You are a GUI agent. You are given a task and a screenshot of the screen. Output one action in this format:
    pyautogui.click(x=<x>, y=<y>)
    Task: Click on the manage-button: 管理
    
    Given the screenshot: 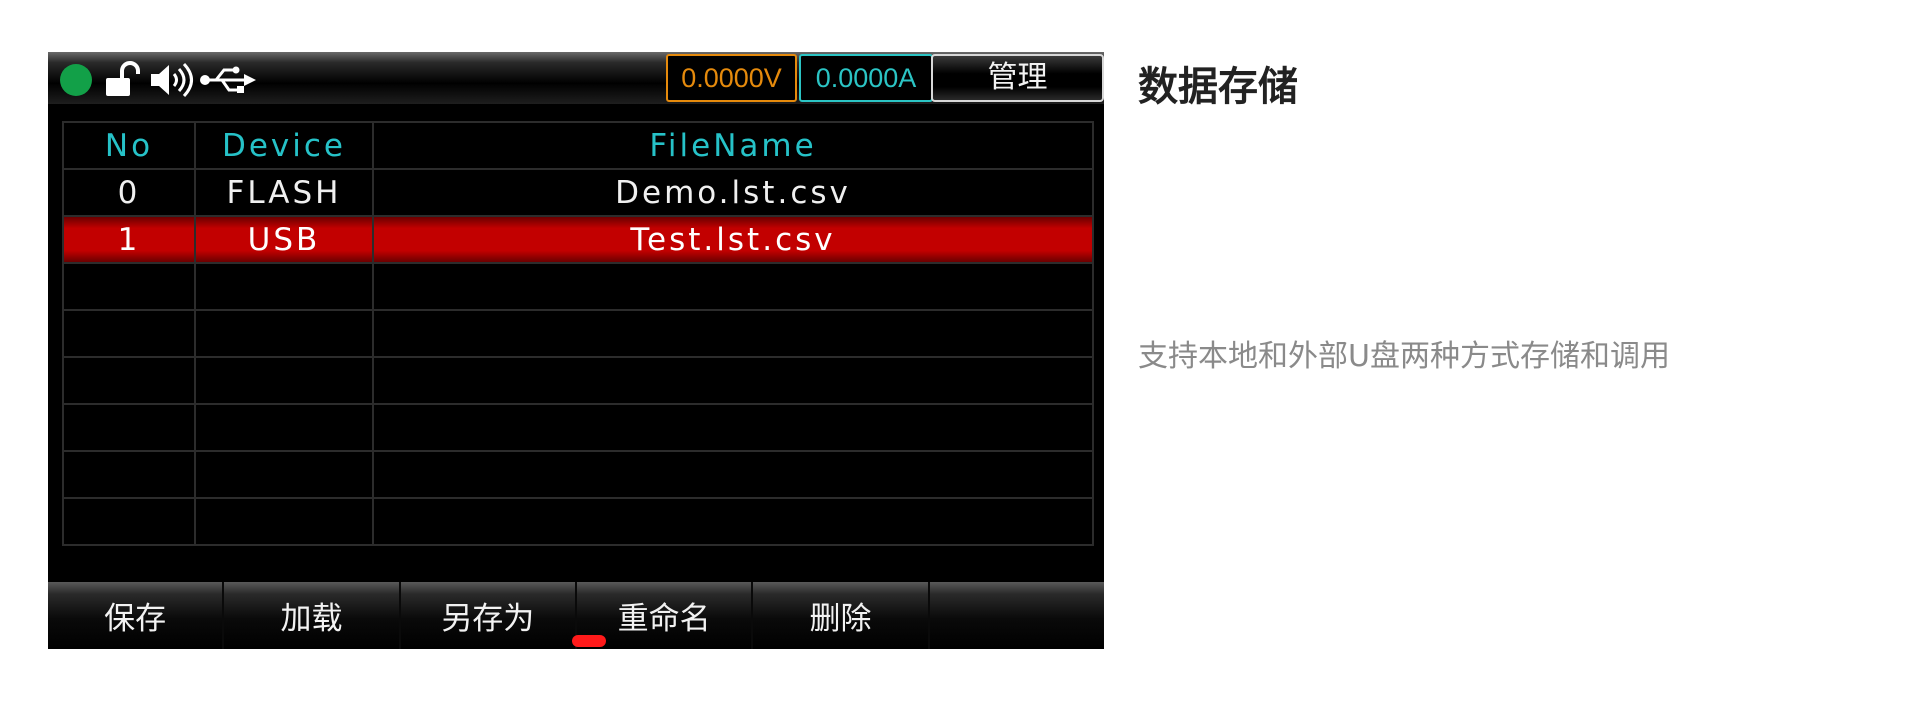 What is the action you would take?
    pyautogui.click(x=1017, y=78)
    